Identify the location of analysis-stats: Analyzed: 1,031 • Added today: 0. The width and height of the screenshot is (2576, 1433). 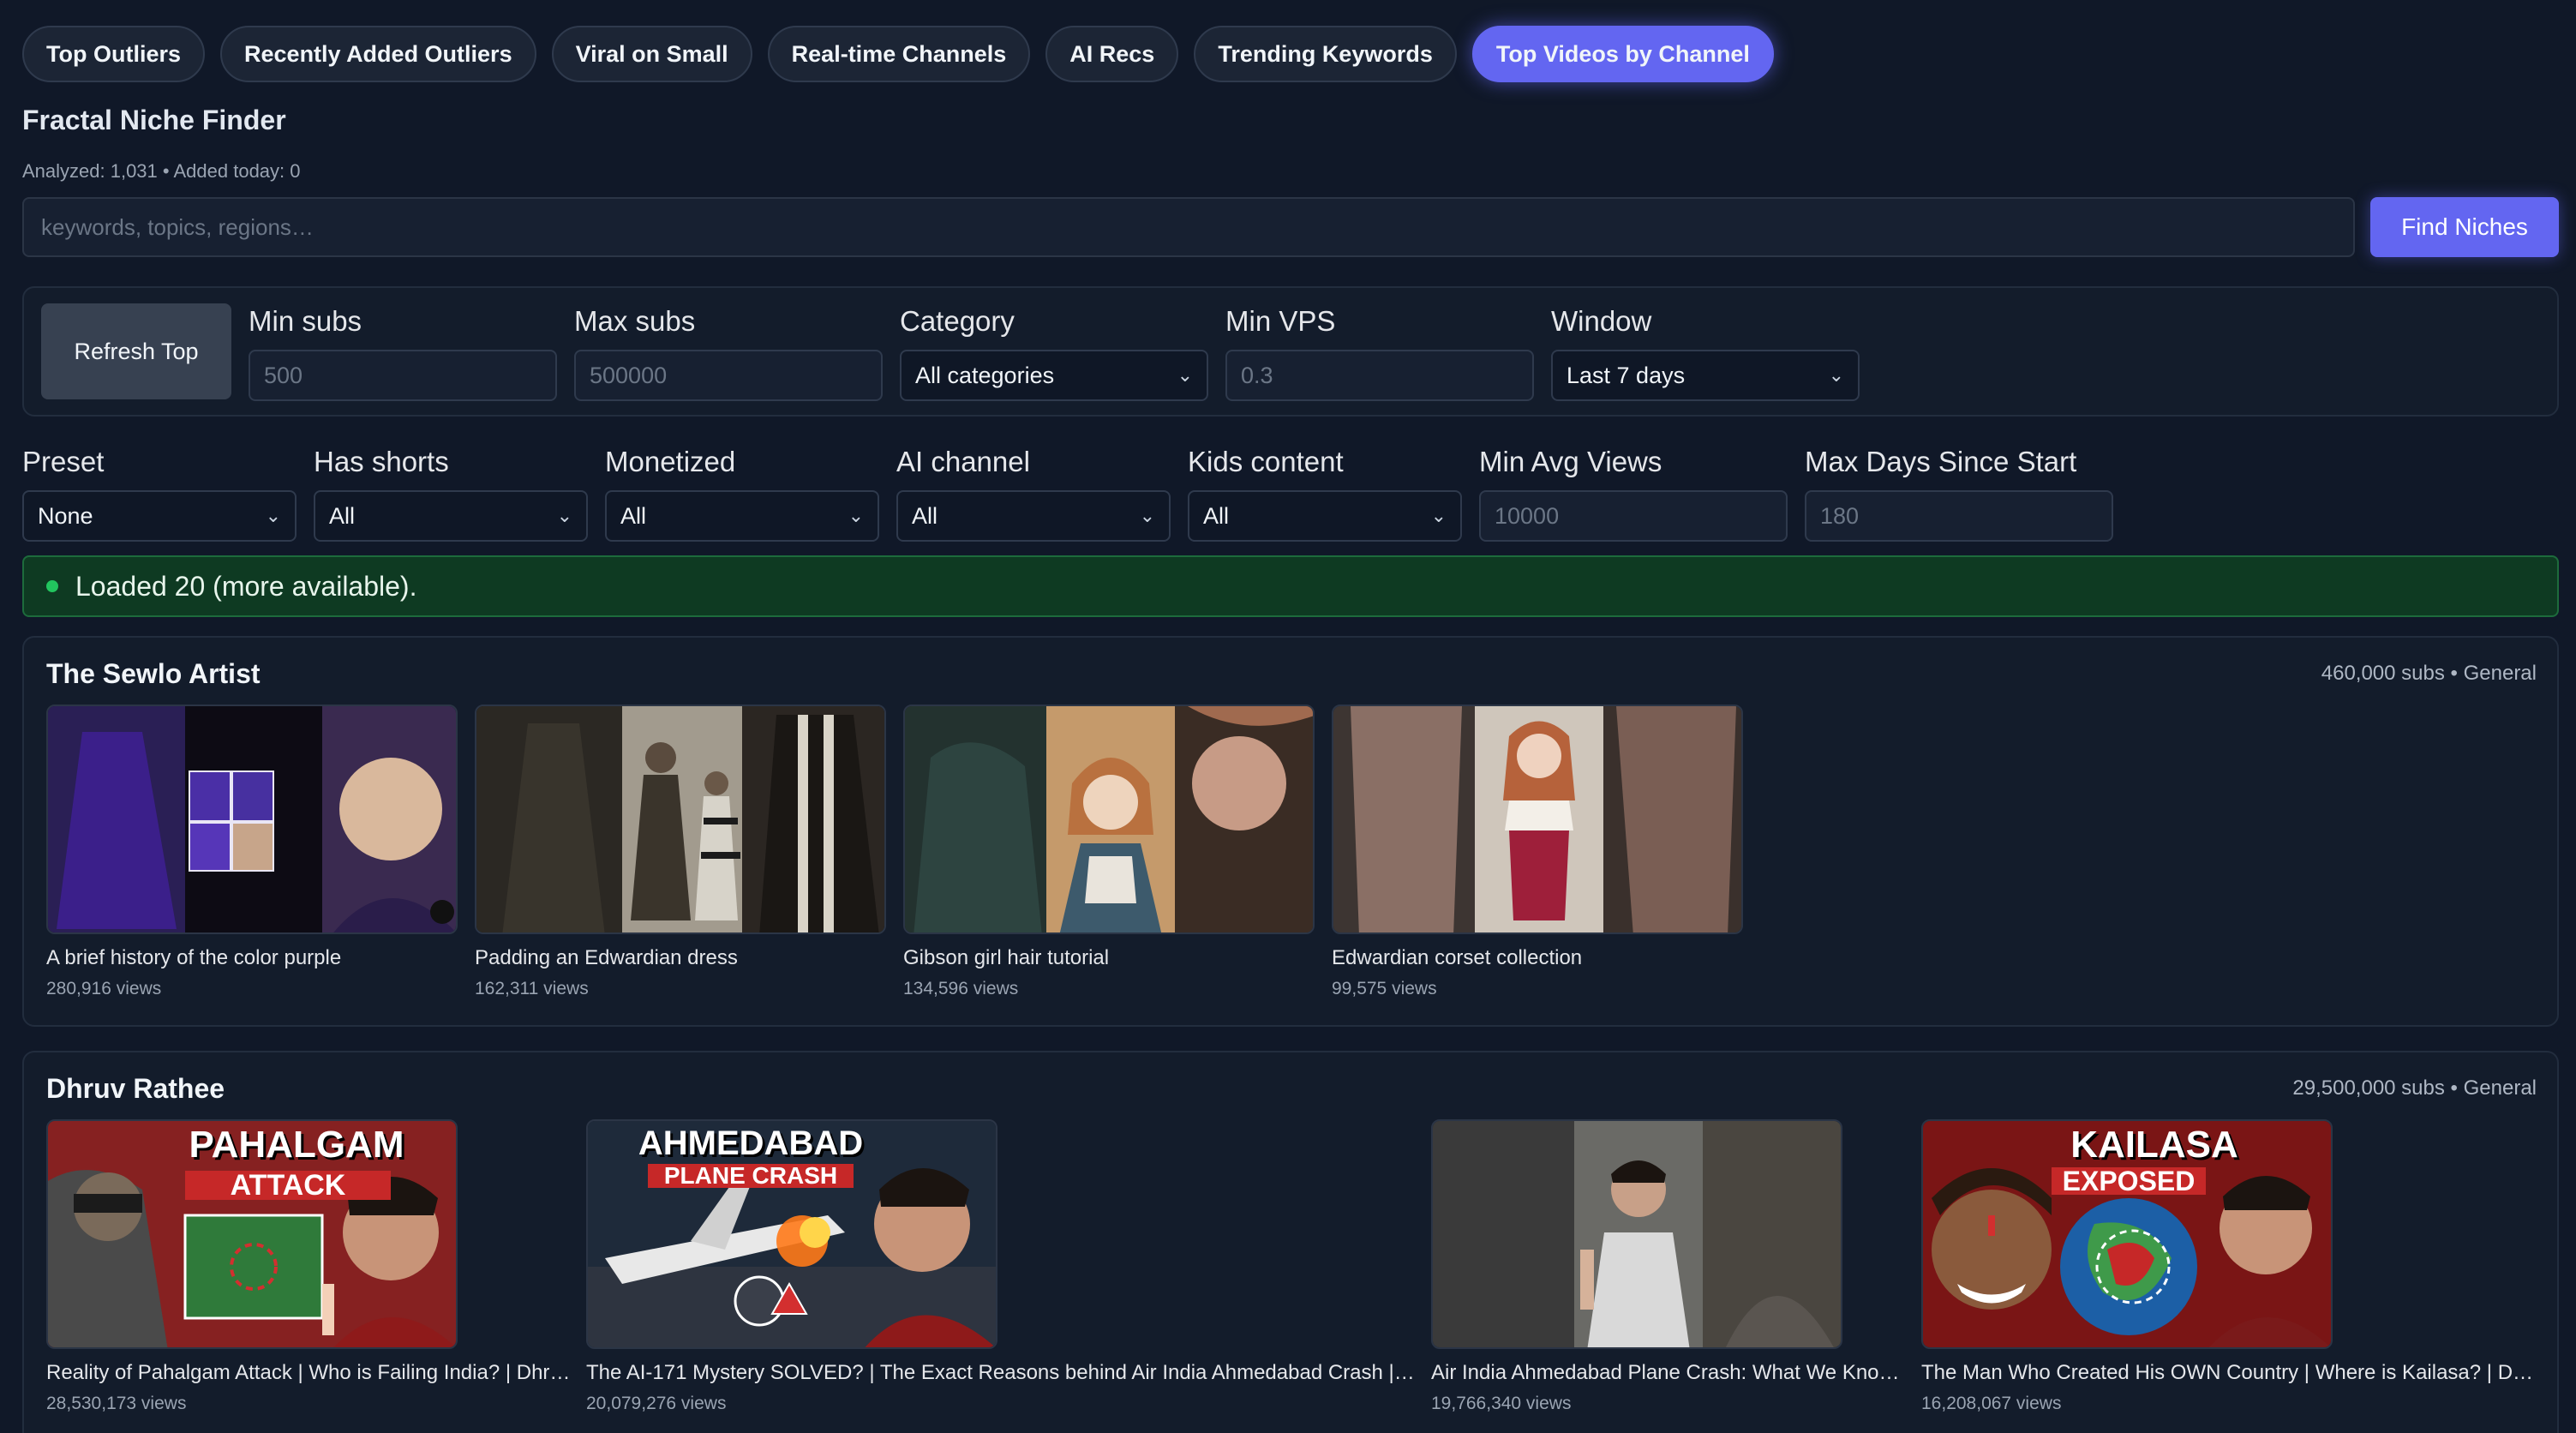
(161, 171).